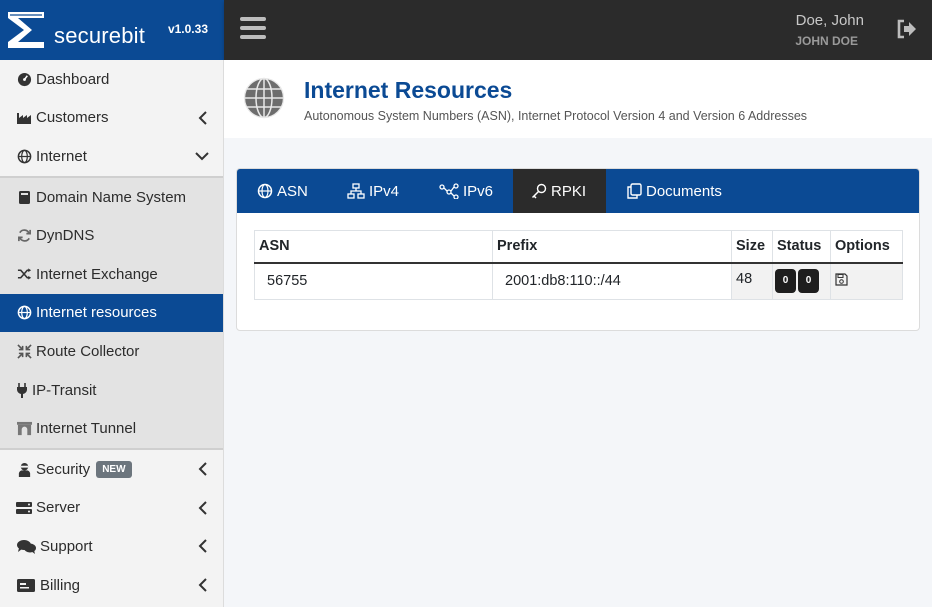 The image size is (932, 607). What do you see at coordinates (111, 118) in the screenshot?
I see `sidebar-item-customers: Customers` at bounding box center [111, 118].